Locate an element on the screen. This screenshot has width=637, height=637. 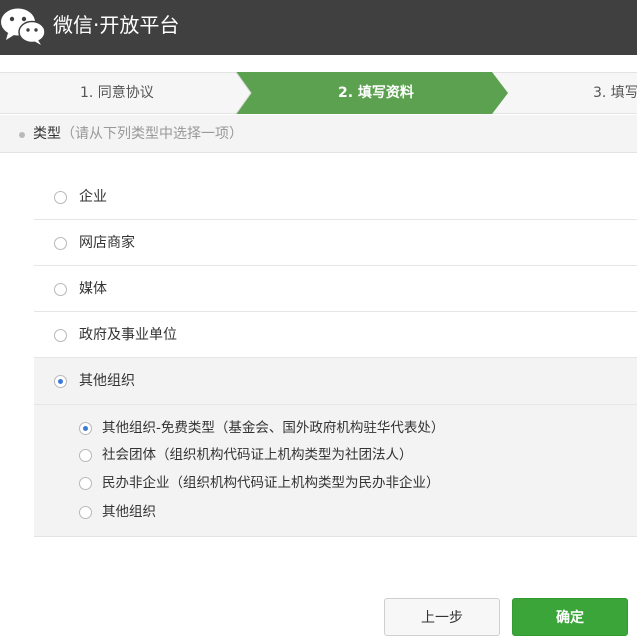
radio-enterprise is located at coordinates (60, 197).